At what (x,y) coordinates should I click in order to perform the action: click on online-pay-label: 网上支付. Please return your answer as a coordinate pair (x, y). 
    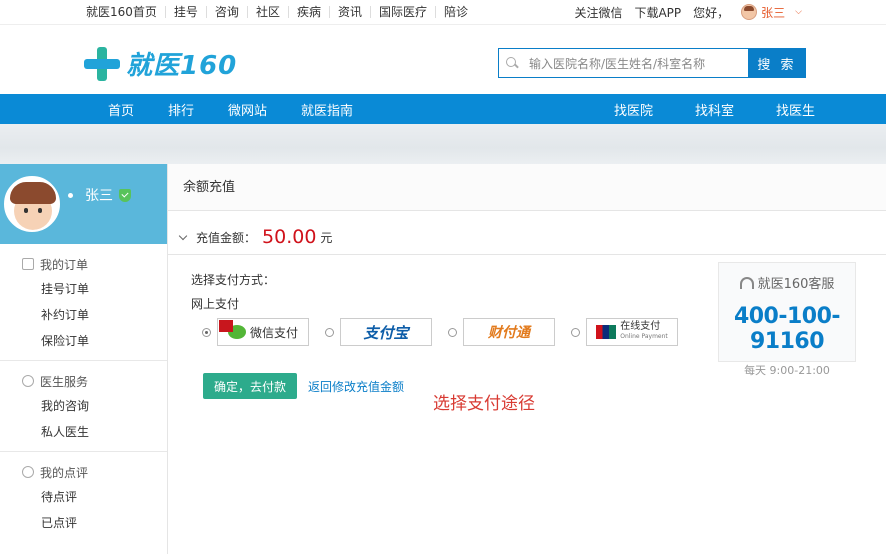
    Looking at the image, I should click on (215, 304).